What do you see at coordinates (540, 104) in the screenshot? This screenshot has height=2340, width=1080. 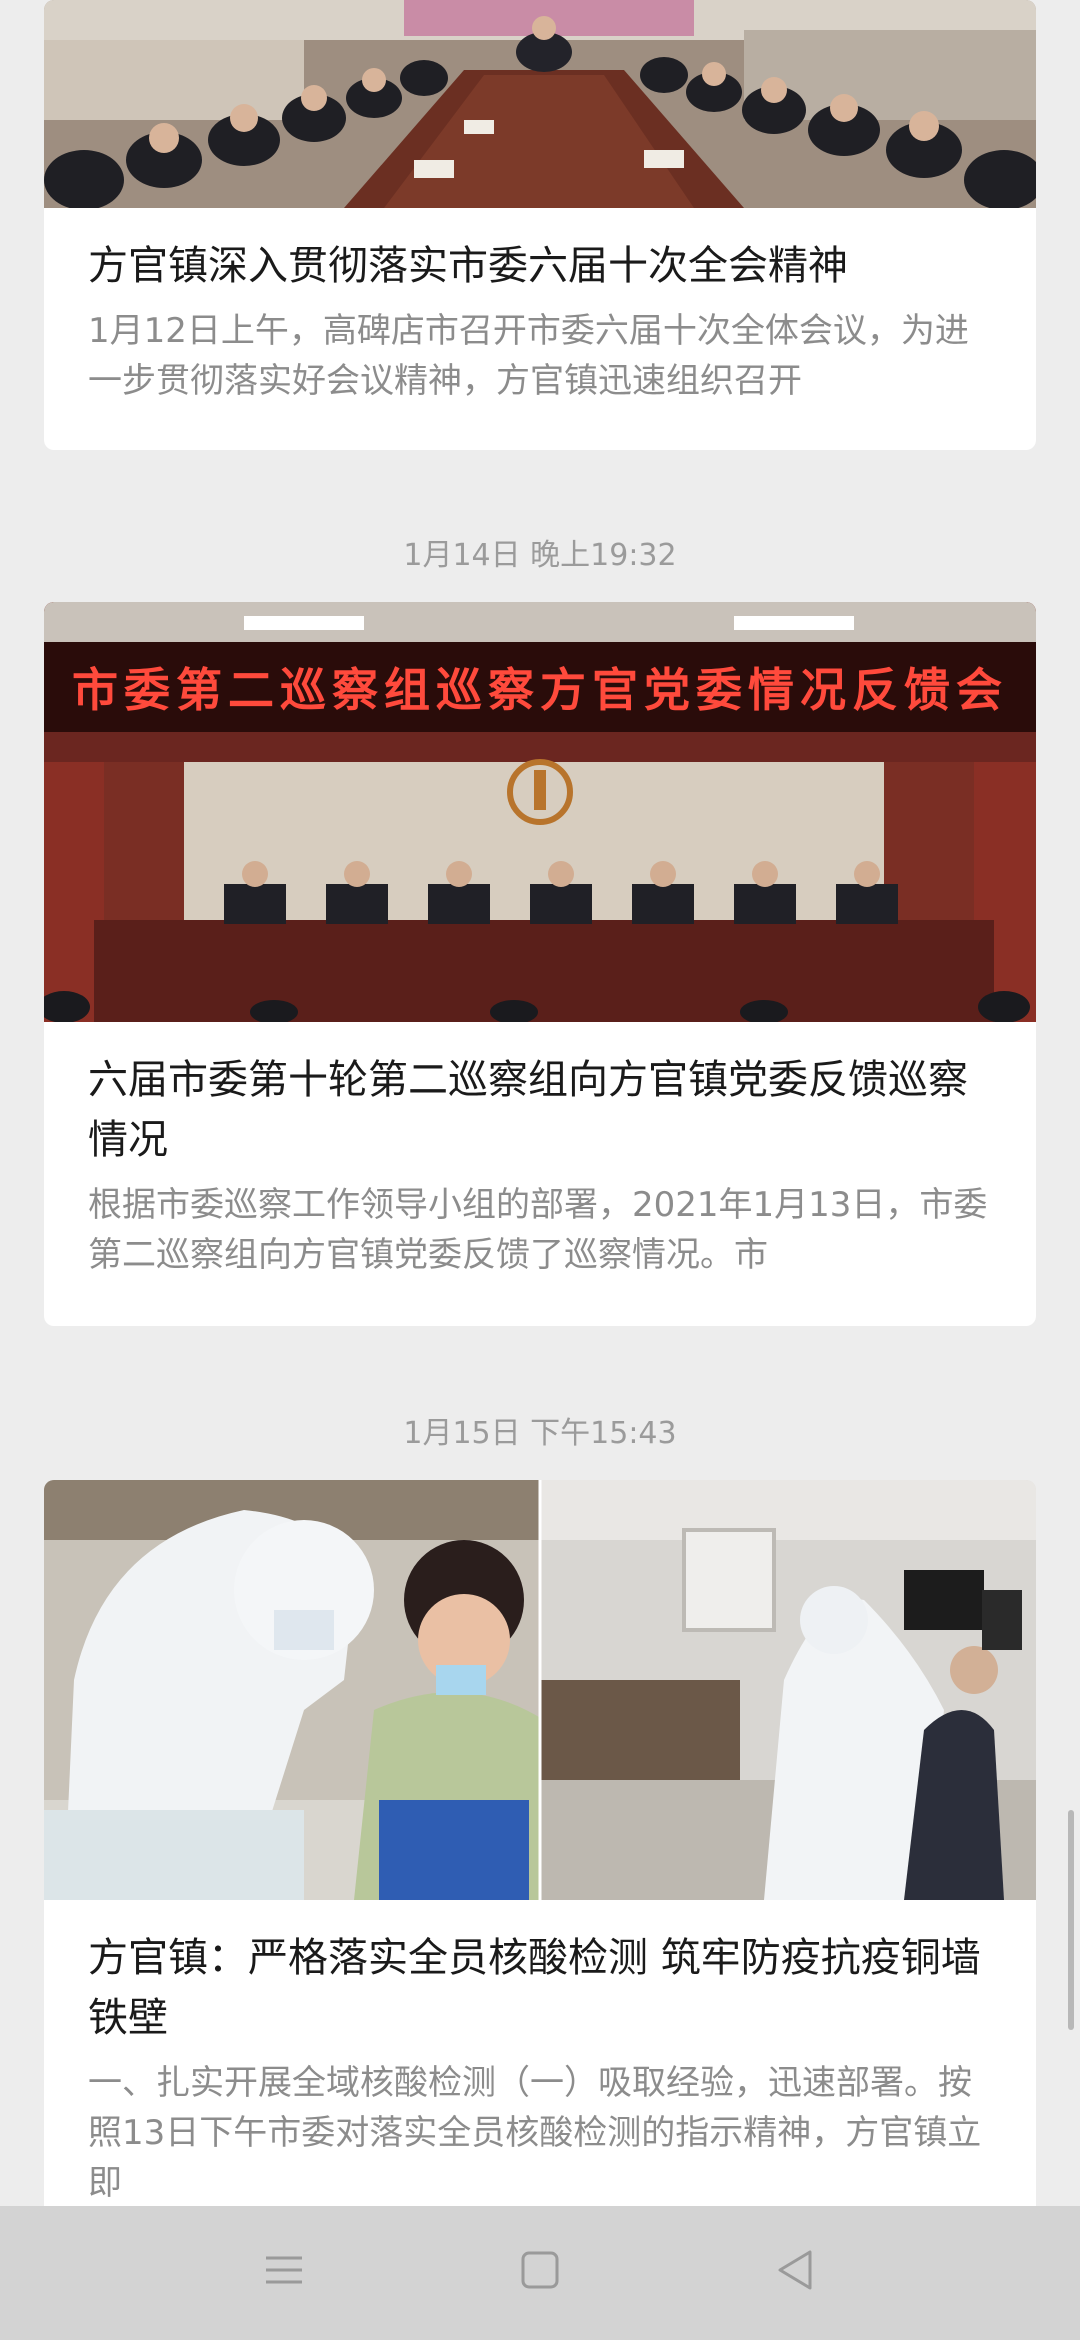 I see `meeting-photo` at bounding box center [540, 104].